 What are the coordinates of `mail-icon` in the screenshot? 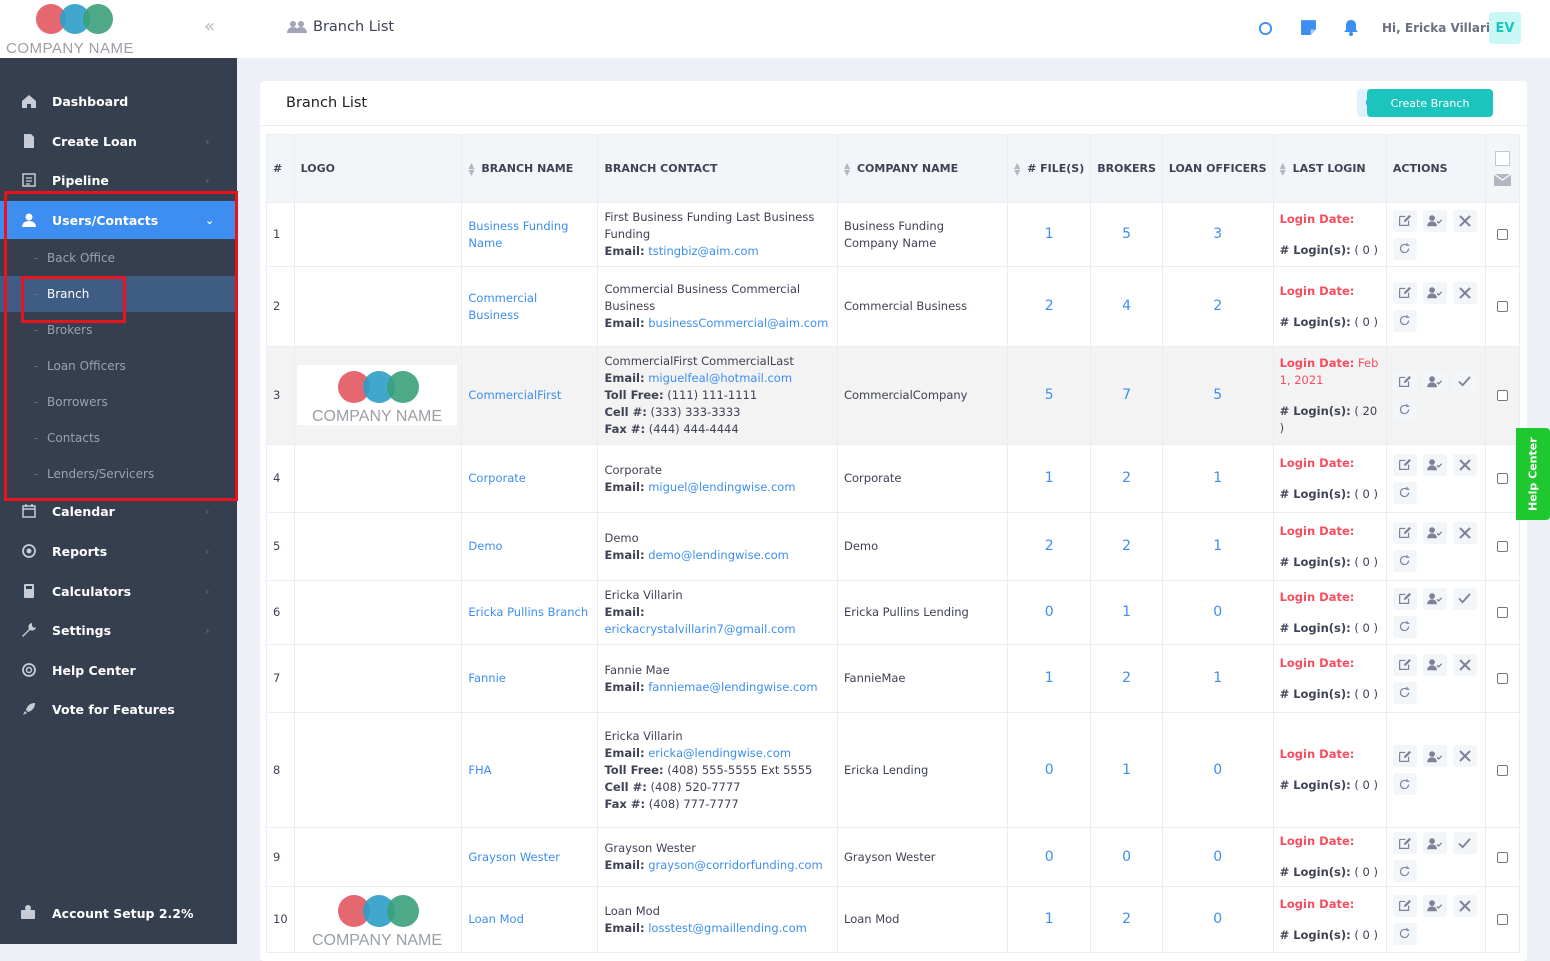 It's located at (1503, 180).